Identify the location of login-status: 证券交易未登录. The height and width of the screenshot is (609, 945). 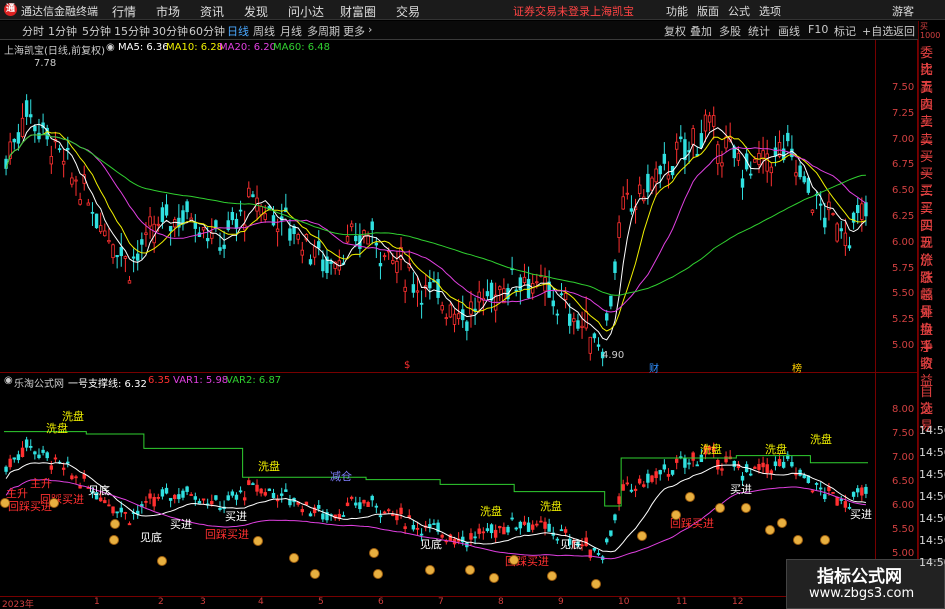
(551, 11).